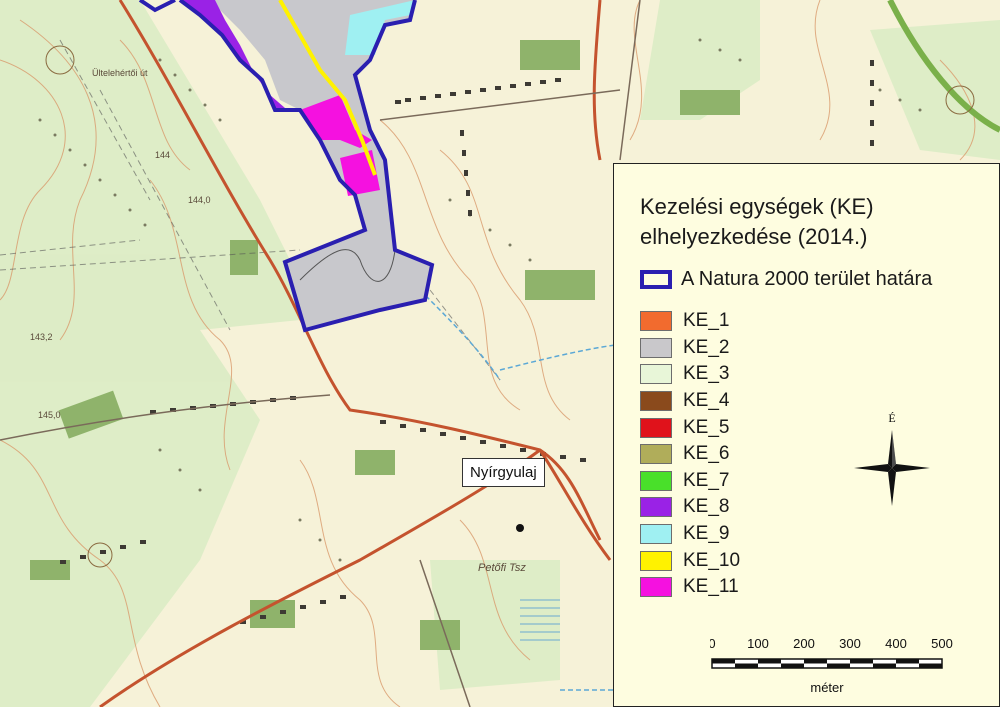 The height and width of the screenshot is (707, 1000). Describe the element at coordinates (711, 587) in the screenshot. I see `legend-label: KE_11` at that location.